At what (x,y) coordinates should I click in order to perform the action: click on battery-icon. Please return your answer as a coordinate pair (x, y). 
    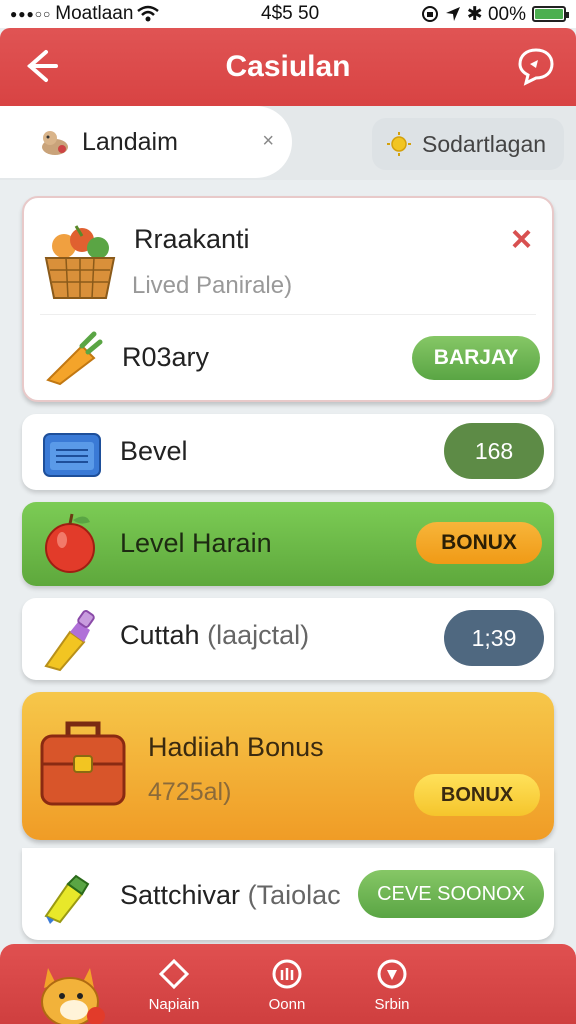
    Looking at the image, I should click on (550, 14).